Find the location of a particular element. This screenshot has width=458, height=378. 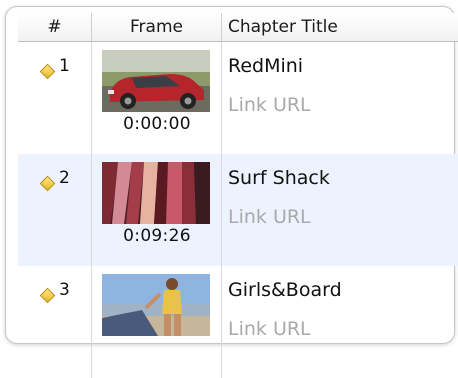

chapter-title-field: Girls&Board is located at coordinates (285, 290).